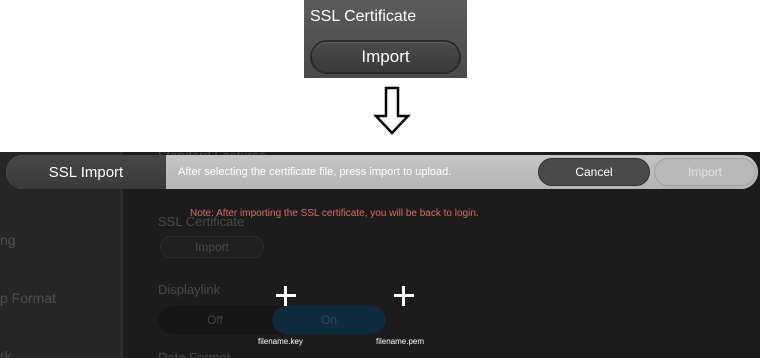 The height and width of the screenshot is (358, 760). I want to click on key-file-label: filename.key, so click(280, 341).